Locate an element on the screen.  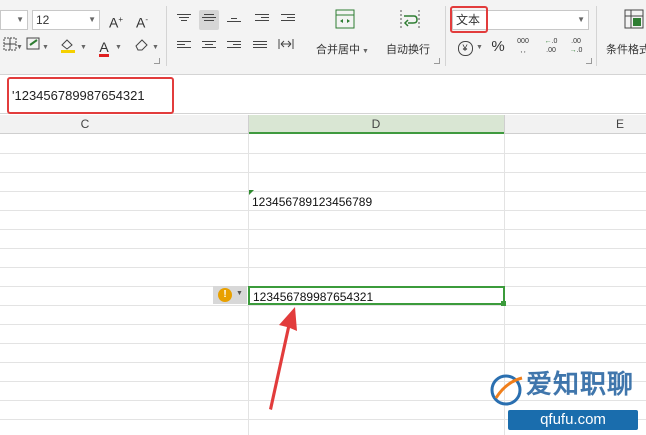
watermark-url: qfufu.com is located at coordinates (573, 420).